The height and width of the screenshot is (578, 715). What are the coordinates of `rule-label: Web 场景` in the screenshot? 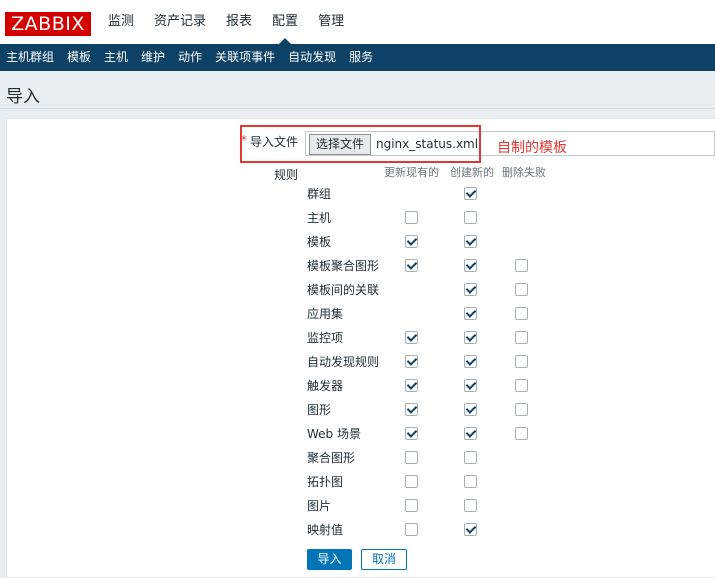 It's located at (334, 434).